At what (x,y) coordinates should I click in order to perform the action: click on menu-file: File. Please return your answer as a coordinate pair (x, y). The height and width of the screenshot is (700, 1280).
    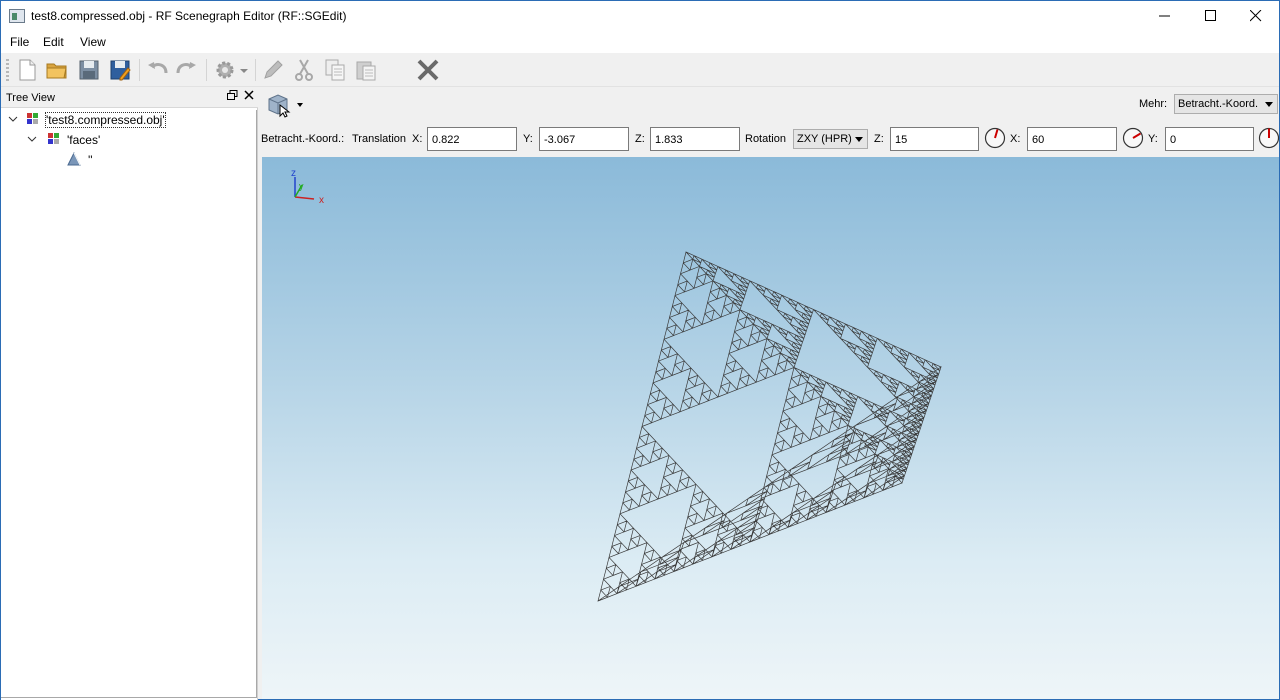
    Looking at the image, I should click on (19, 42).